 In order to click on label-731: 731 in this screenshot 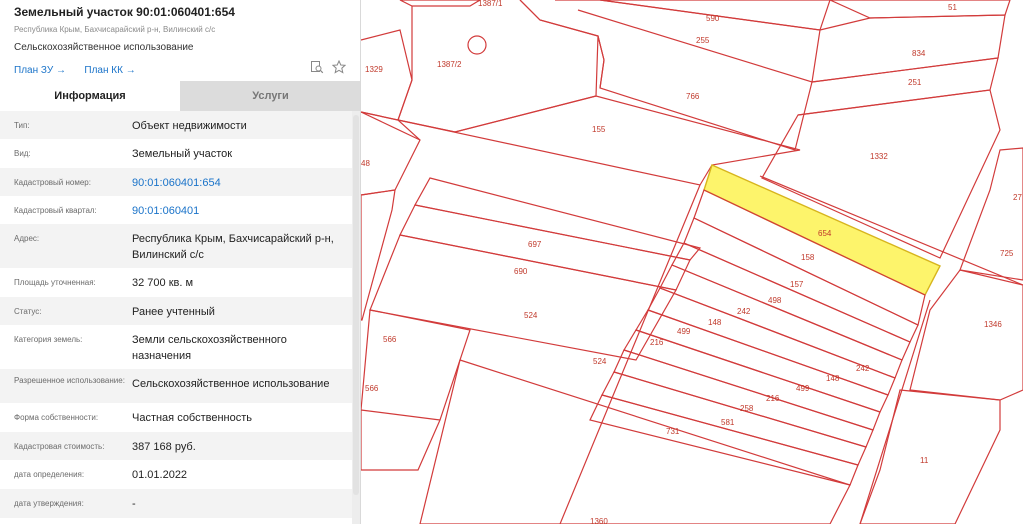, I will do `click(673, 431)`.